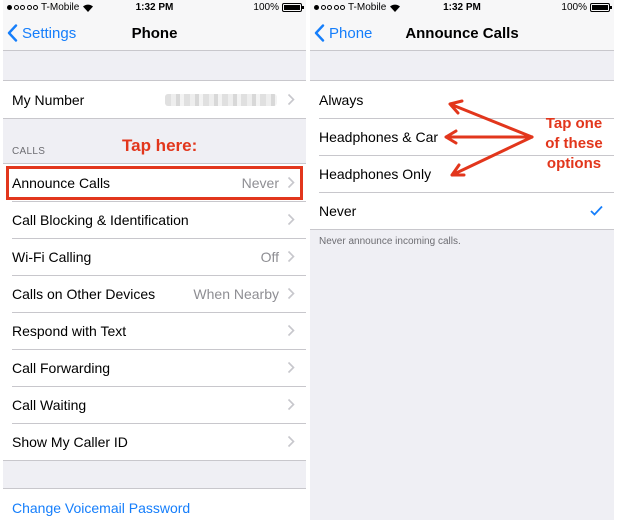 The image size is (635, 520). Describe the element at coordinates (70, 441) in the screenshot. I see `row-label: Show My Caller ID` at that location.